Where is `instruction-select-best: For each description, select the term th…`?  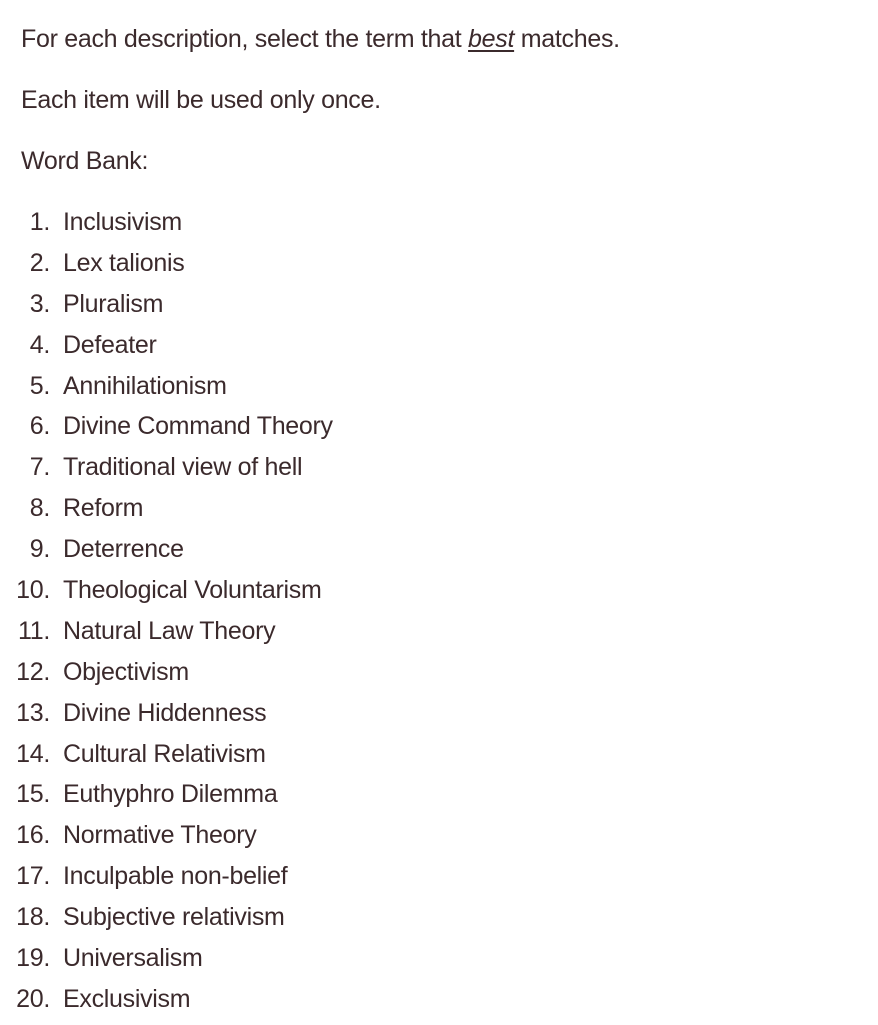 instruction-select-best: For each description, select the term th… is located at coordinates (320, 39).